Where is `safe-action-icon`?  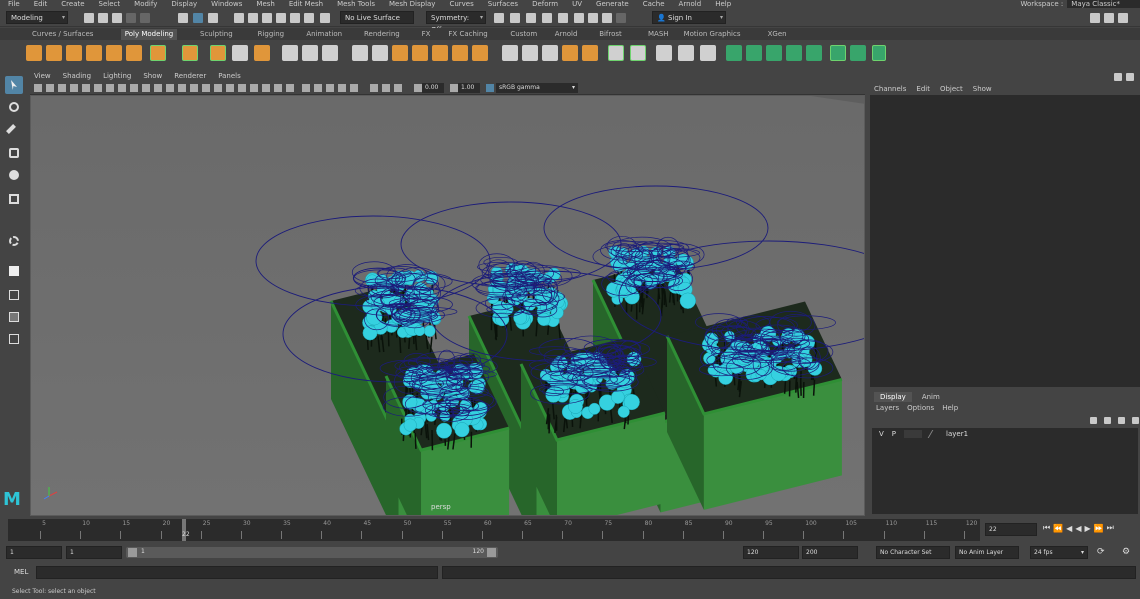 safe-action-icon is located at coordinates (158, 88).